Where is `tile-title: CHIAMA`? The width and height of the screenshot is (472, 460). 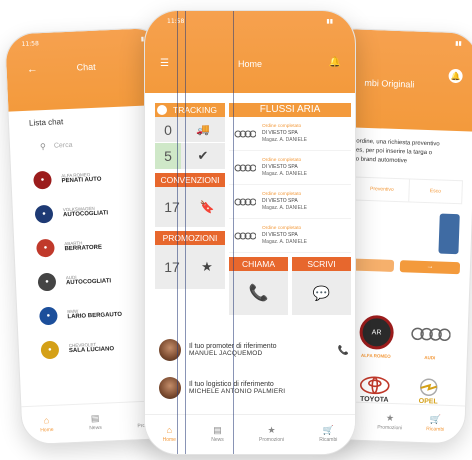 tile-title: CHIAMA is located at coordinates (258, 264).